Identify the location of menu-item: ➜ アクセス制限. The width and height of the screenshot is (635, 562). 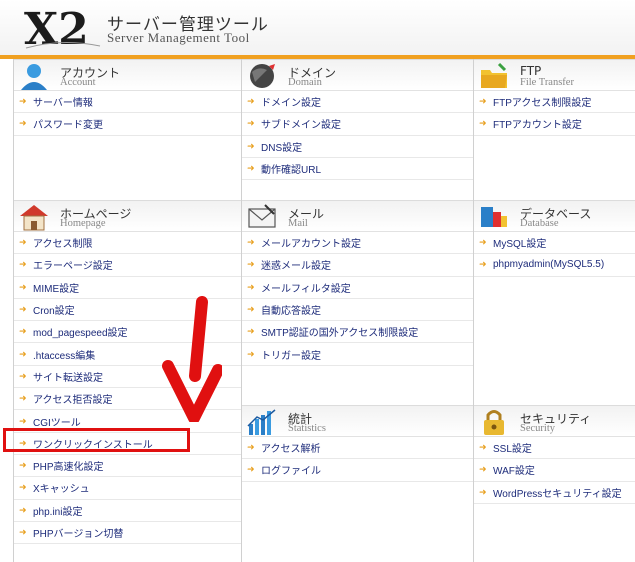
(127, 243).